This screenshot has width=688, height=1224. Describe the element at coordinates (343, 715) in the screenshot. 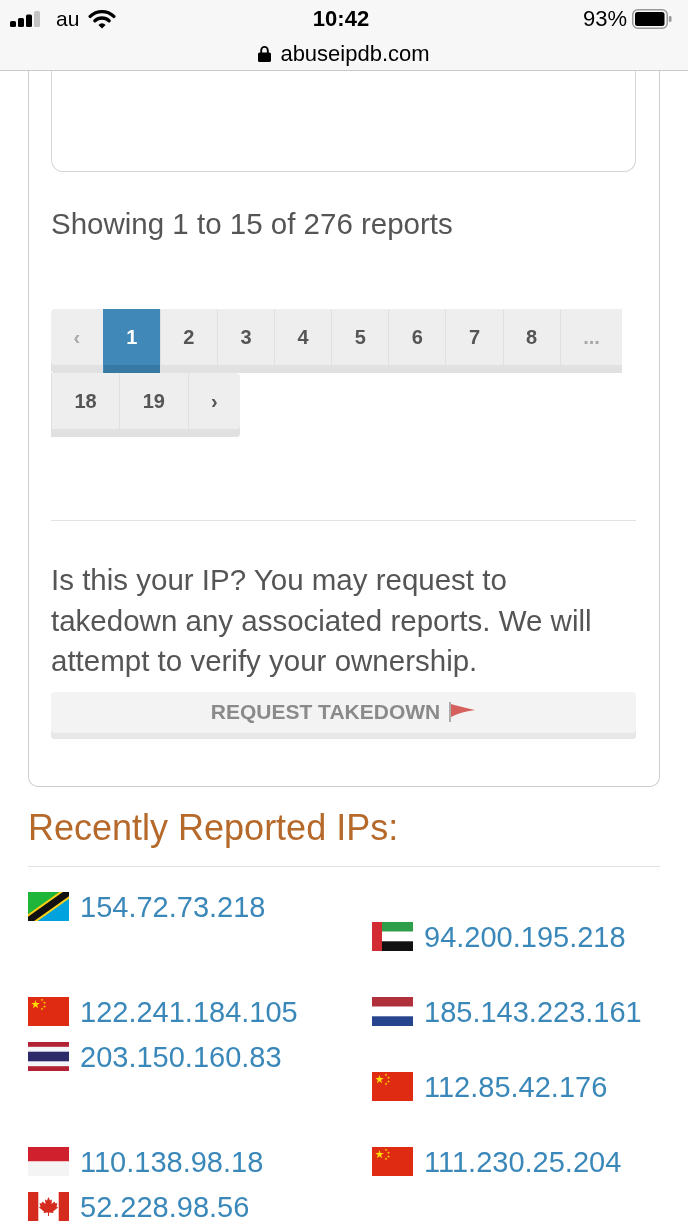

I see `takedown-button: REQUEST TAKEDOWN` at that location.